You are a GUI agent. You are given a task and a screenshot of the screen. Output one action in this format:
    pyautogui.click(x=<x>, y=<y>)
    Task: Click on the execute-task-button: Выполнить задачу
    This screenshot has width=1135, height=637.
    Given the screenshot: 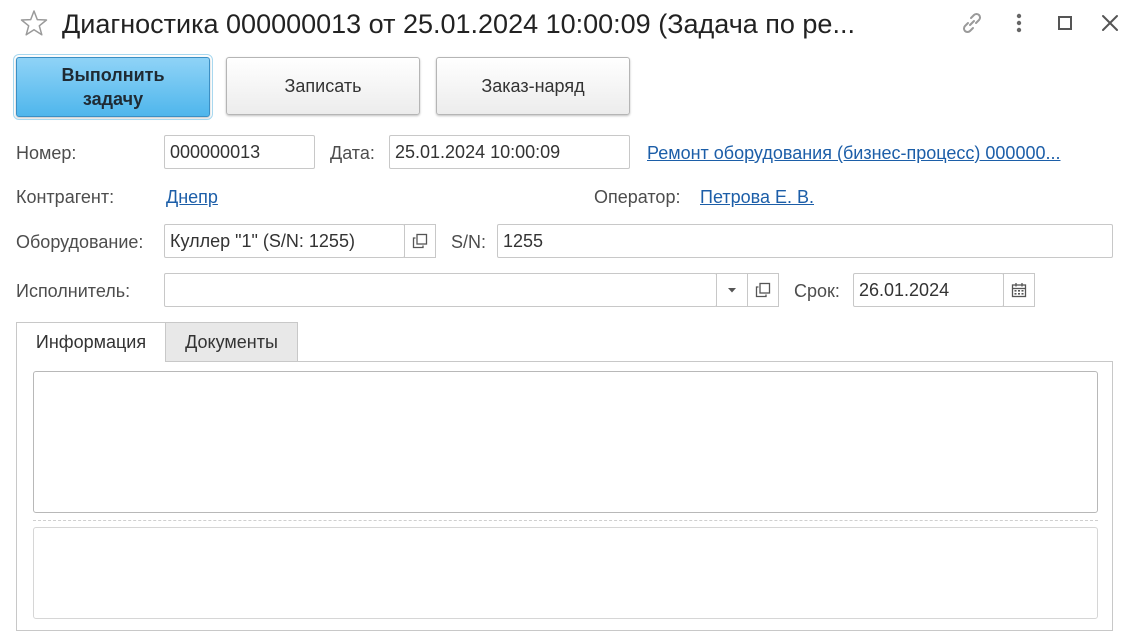 What is the action you would take?
    pyautogui.click(x=113, y=87)
    